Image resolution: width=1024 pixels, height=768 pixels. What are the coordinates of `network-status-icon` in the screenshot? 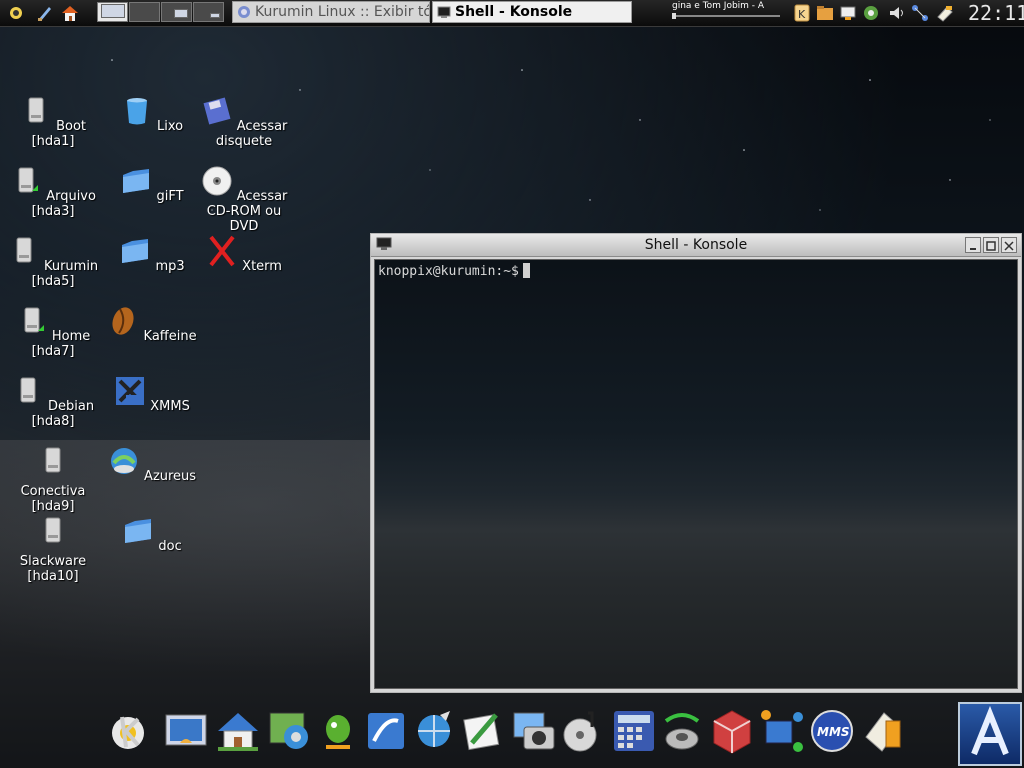 It's located at (920, 13).